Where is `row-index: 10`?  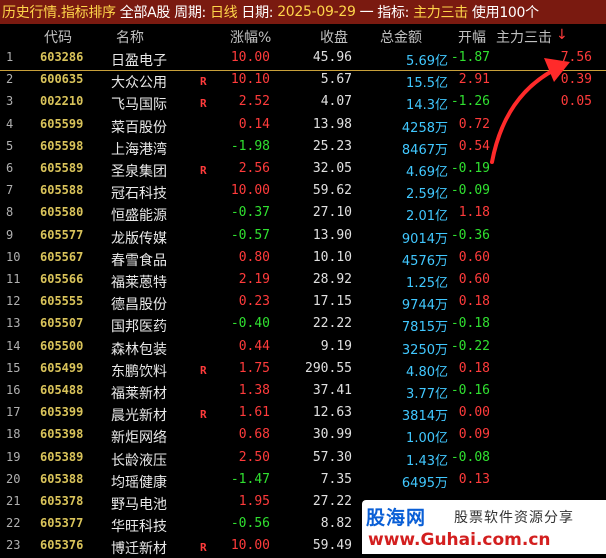 row-index: 10 is located at coordinates (13, 256).